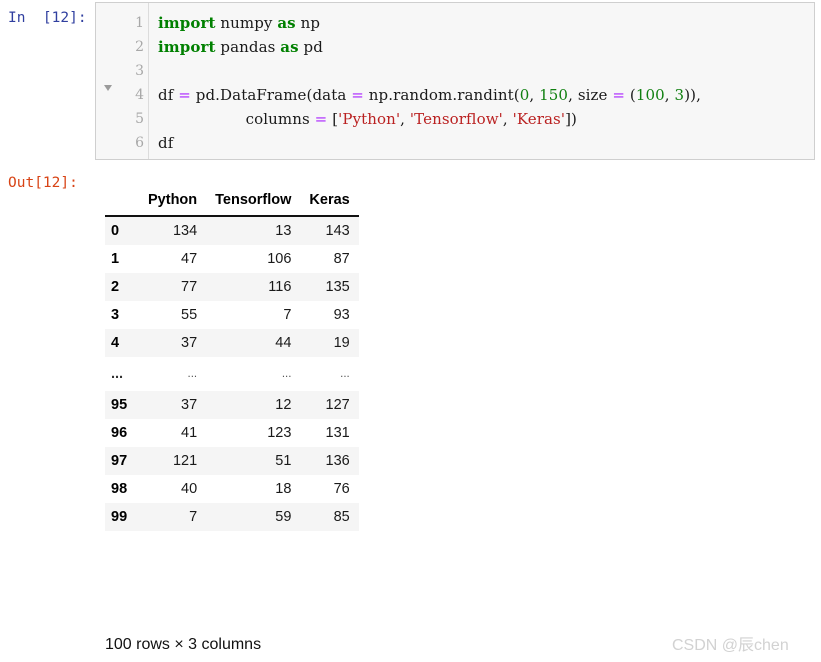  Describe the element at coordinates (185, 461) in the screenshot. I see `table-cell: 121` at that location.